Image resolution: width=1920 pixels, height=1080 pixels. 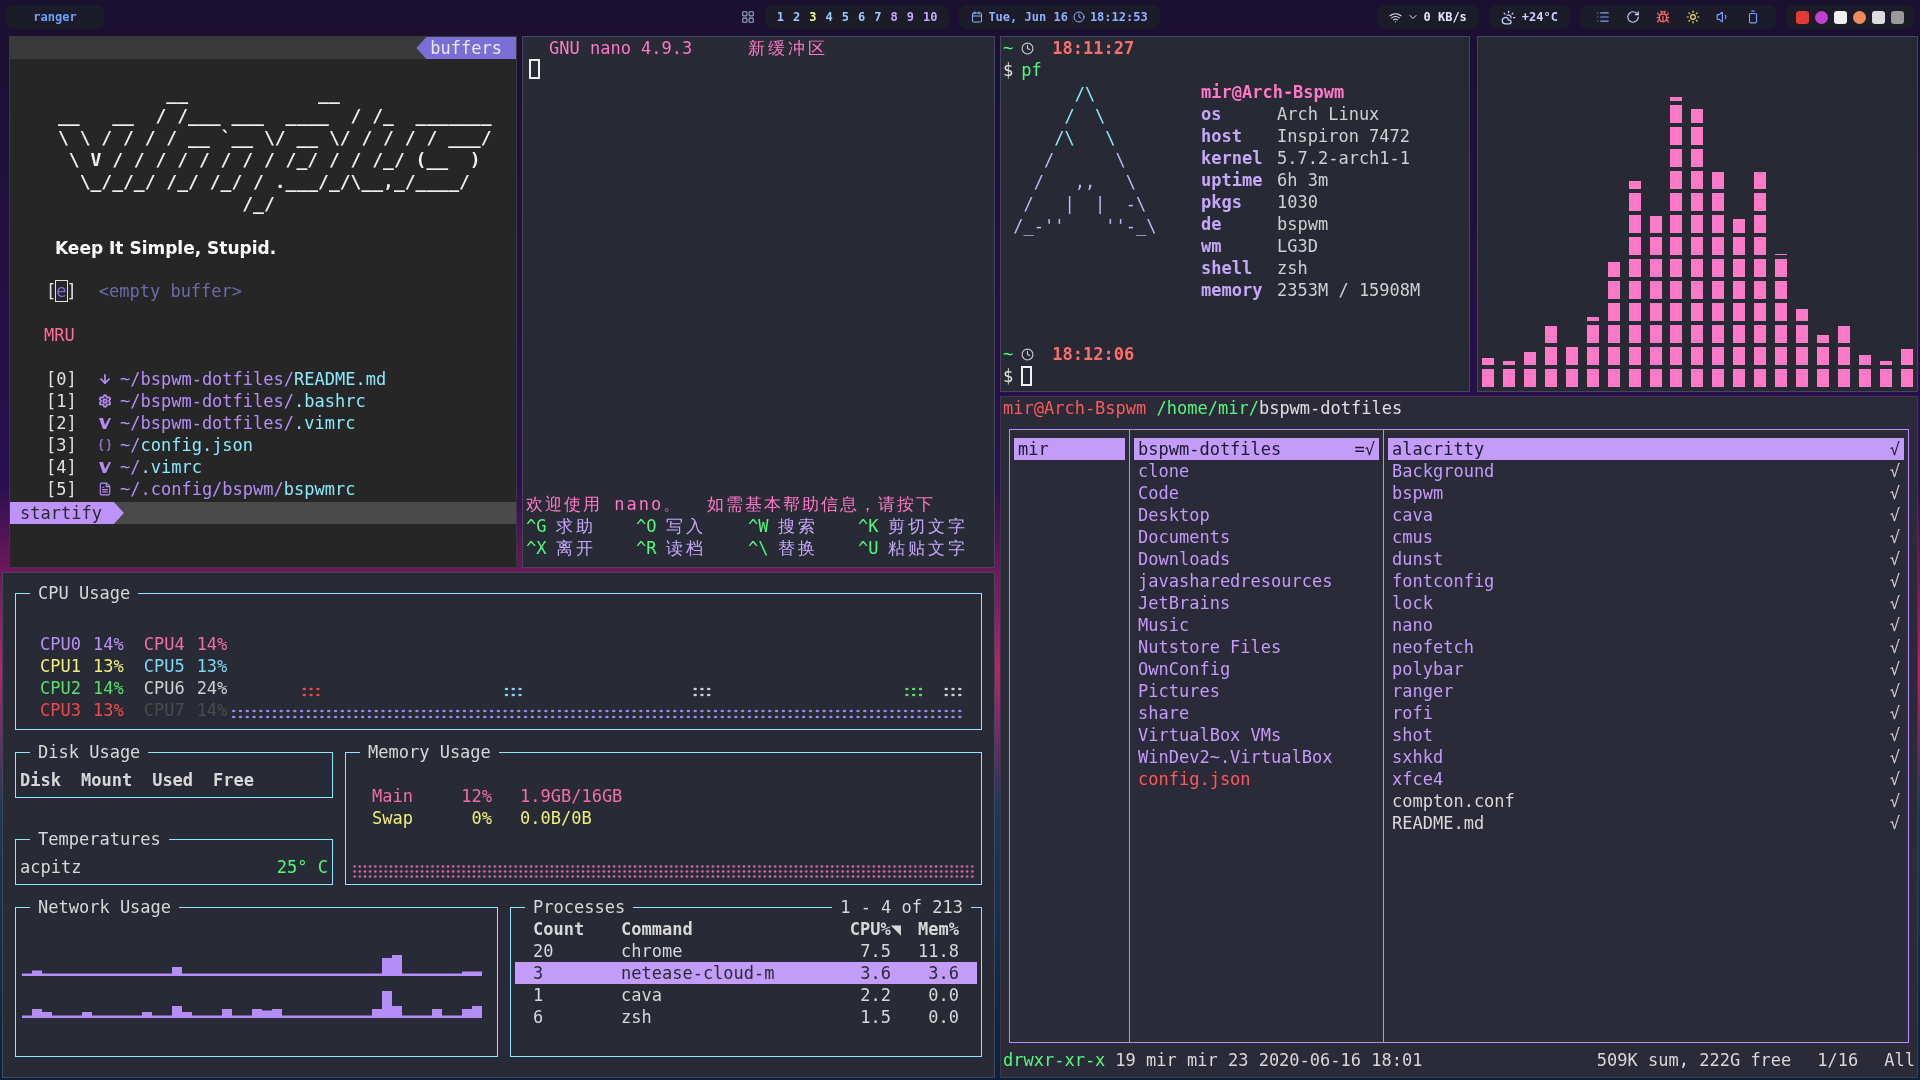 What do you see at coordinates (1646, 647) in the screenshot?
I see `file-list-item: neofetch √` at bounding box center [1646, 647].